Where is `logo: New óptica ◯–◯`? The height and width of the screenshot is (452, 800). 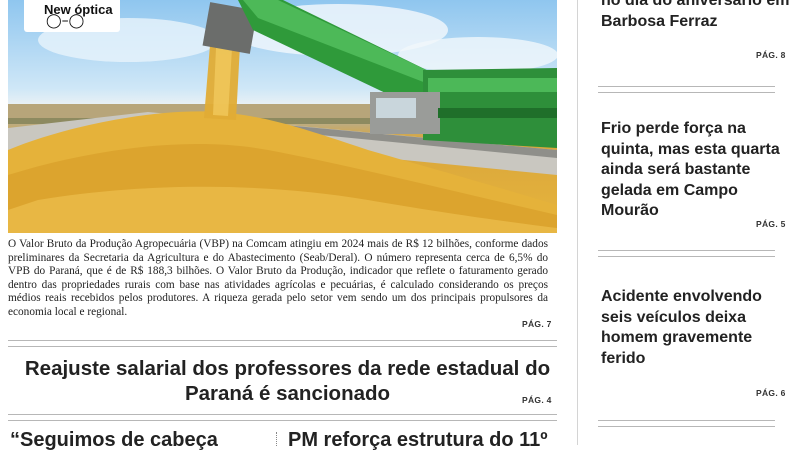
logo: New óptica ◯–◯ is located at coordinates (72, 16).